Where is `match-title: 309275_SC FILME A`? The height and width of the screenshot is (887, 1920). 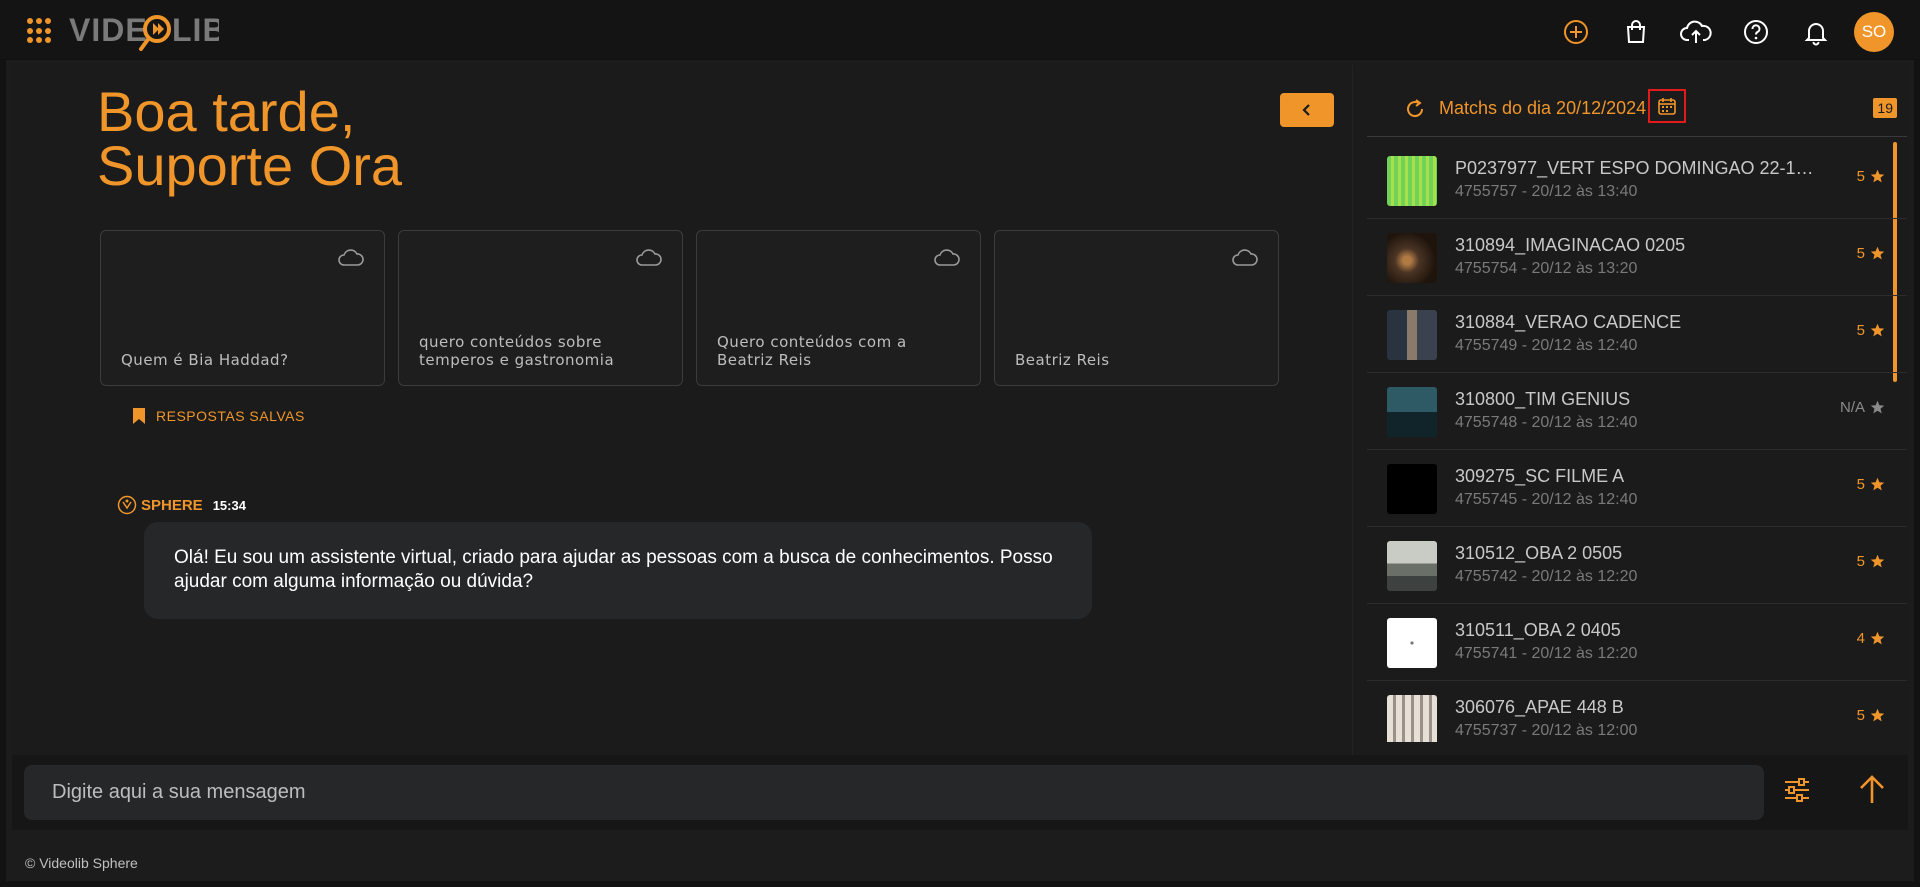 match-title: 309275_SC FILME A is located at coordinates (1540, 476).